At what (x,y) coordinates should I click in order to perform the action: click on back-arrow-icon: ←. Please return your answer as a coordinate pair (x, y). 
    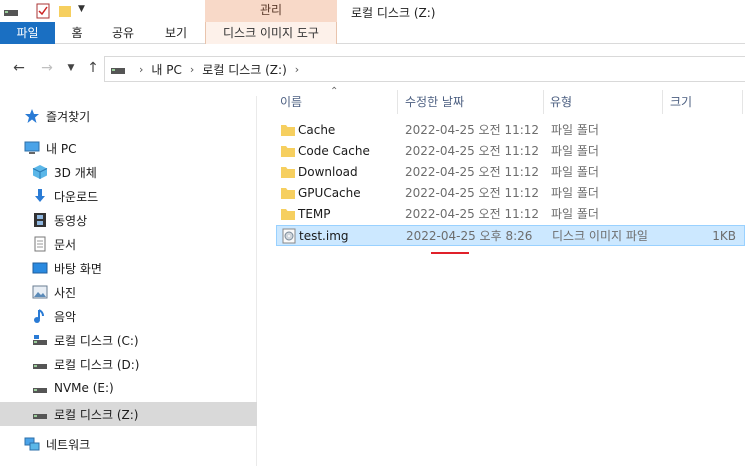
    Looking at the image, I should click on (19, 68).